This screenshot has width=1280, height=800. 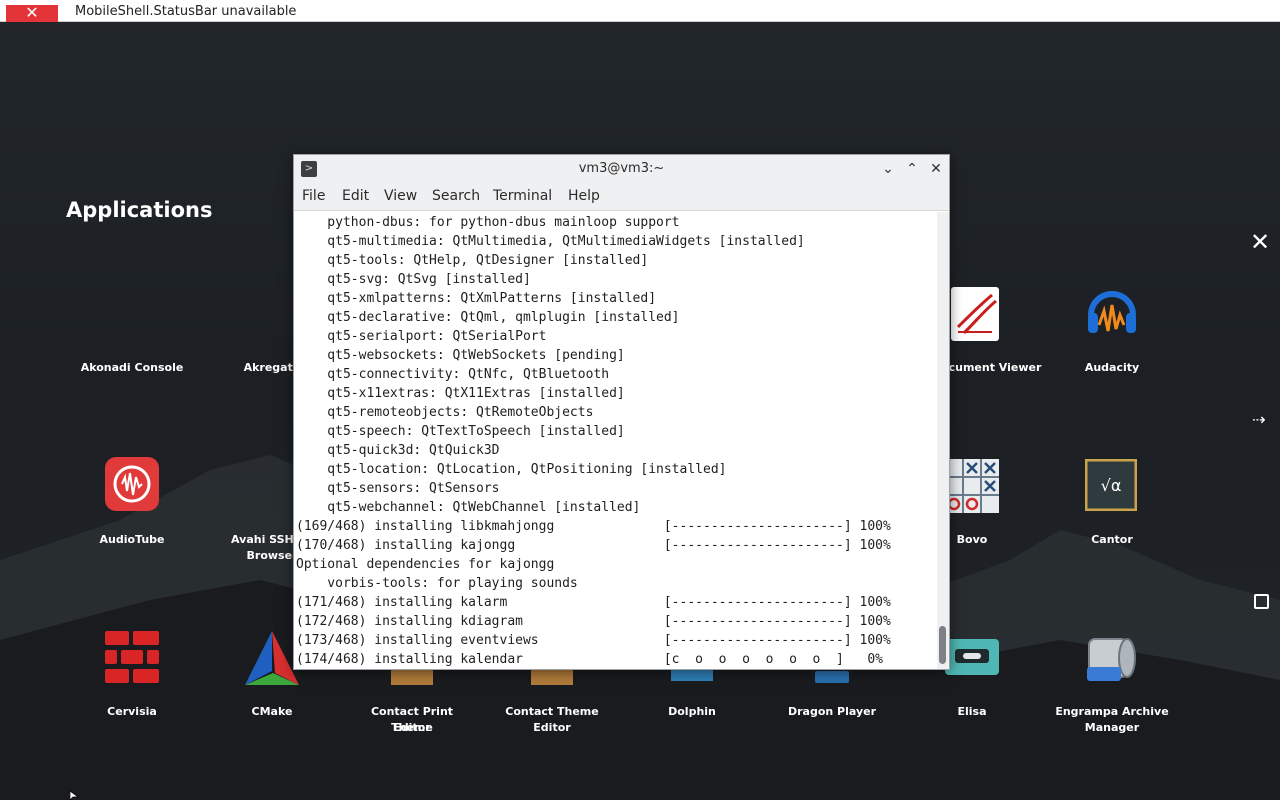 What do you see at coordinates (272, 658) in the screenshot?
I see `cmake-icon` at bounding box center [272, 658].